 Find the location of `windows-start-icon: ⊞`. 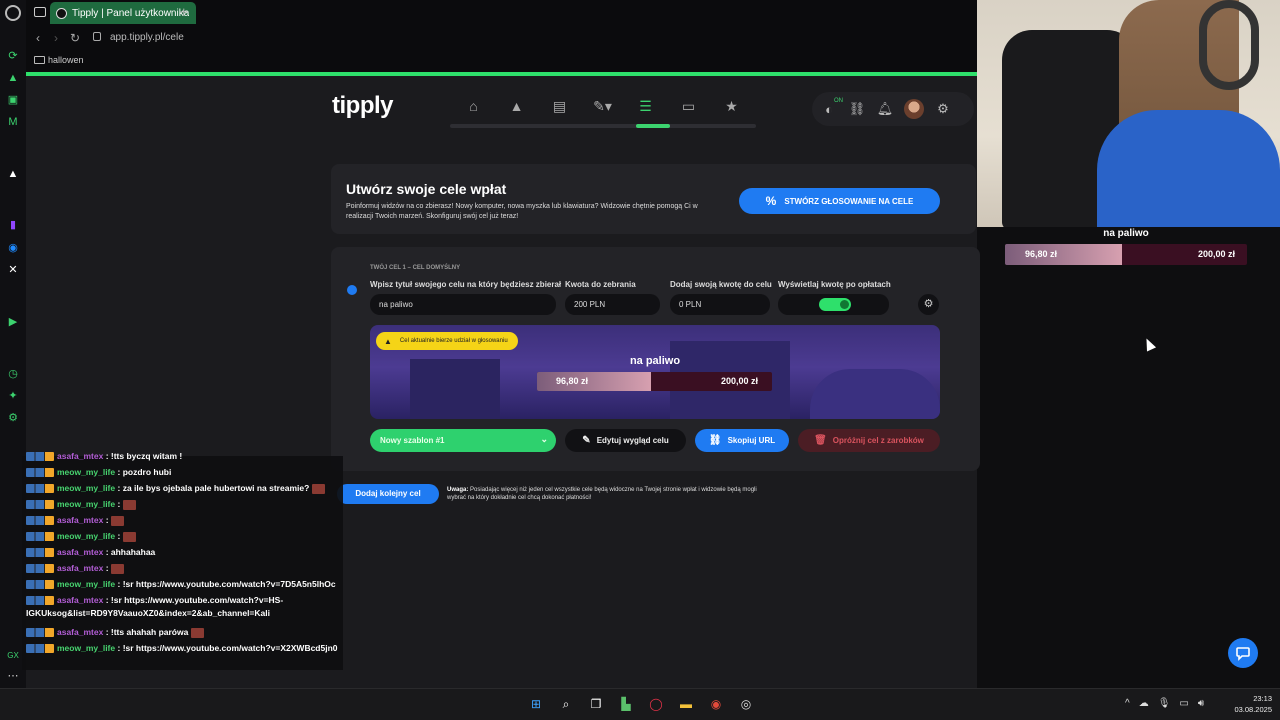

windows-start-icon: ⊞ is located at coordinates (536, 704).